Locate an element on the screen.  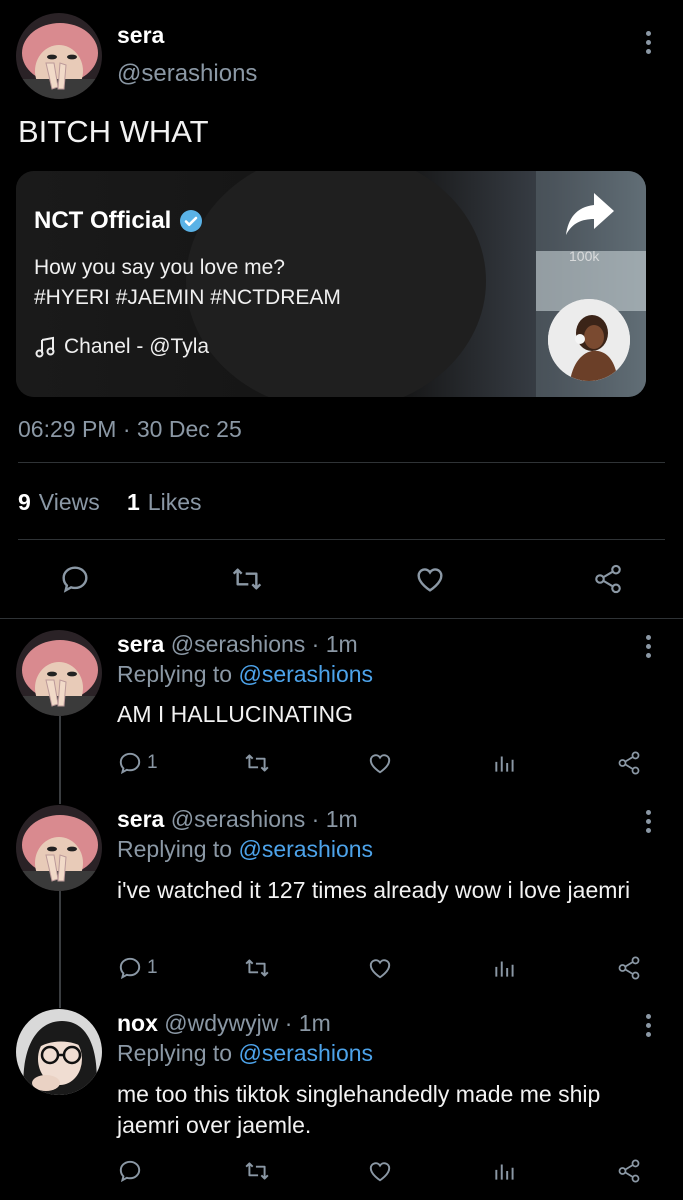
card-music: Chanel - @Tyla is located at coordinates (121, 347).